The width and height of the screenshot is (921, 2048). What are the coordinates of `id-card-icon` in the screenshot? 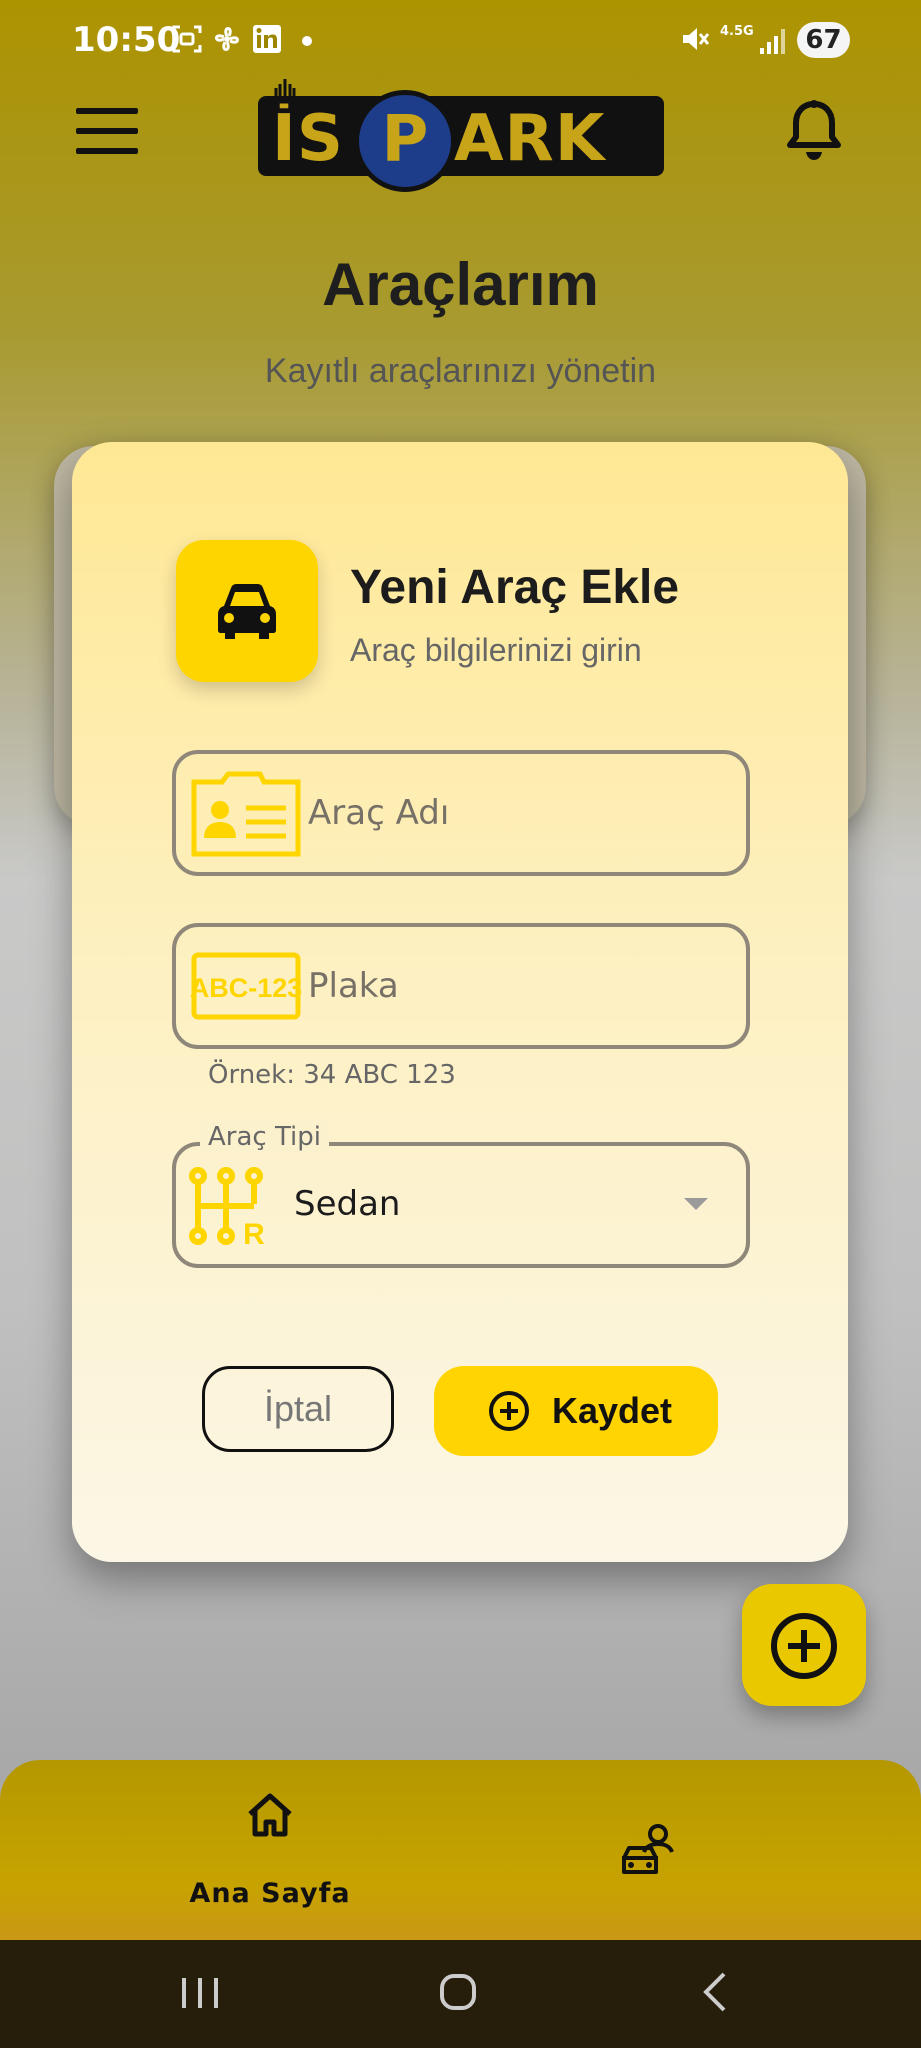 It's located at (246, 814).